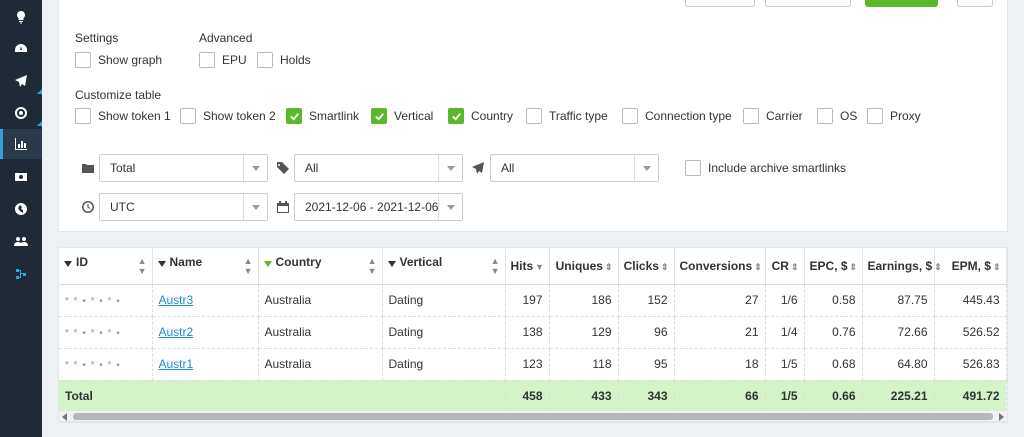 The width and height of the screenshot is (1024, 437). I want to click on timezone-value: UTC, so click(122, 207).